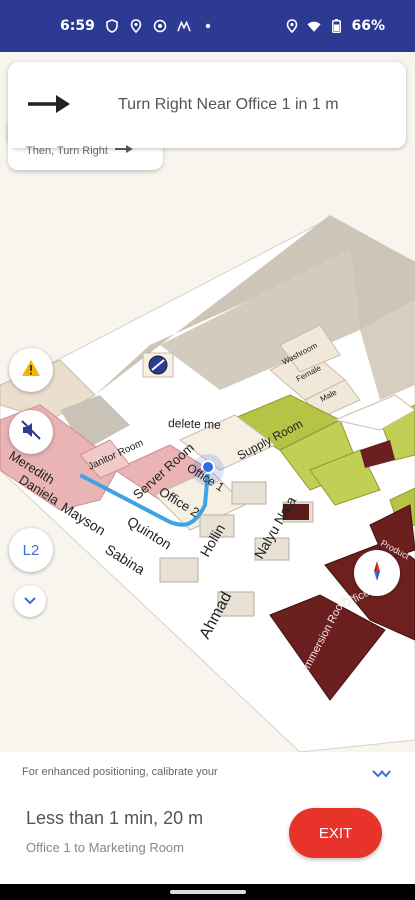 This screenshot has height=900, width=415. I want to click on then-text: Then, Turn Right, so click(67, 150).